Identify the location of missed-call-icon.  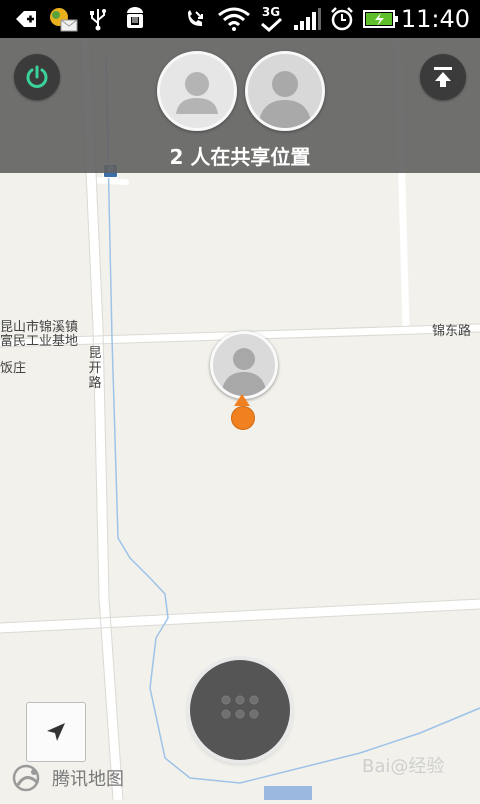
(195, 19).